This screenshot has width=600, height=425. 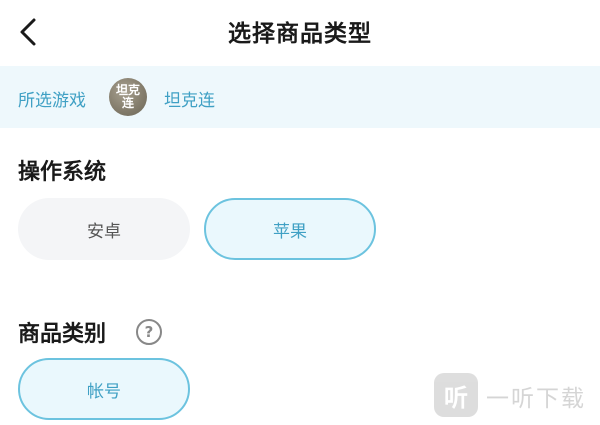 What do you see at coordinates (456, 395) in the screenshot?
I see `watermark-logo: 听` at bounding box center [456, 395].